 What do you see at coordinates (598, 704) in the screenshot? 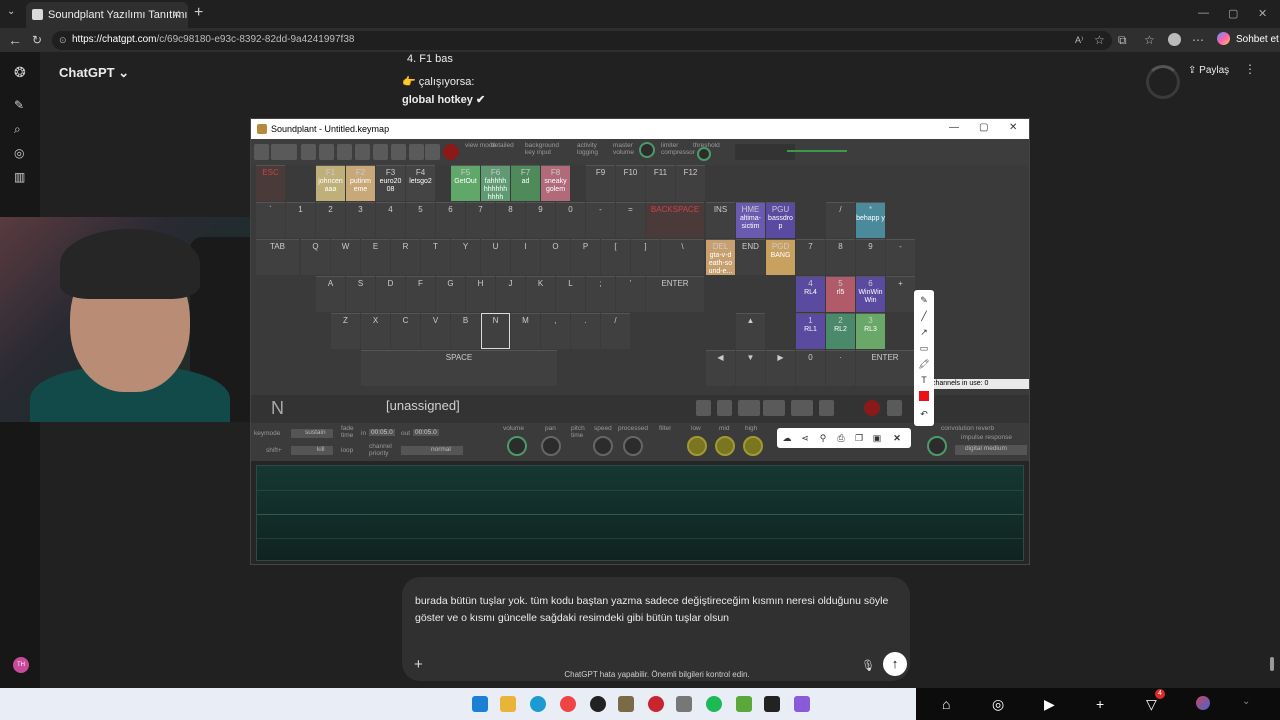
I see `obs-icon` at bounding box center [598, 704].